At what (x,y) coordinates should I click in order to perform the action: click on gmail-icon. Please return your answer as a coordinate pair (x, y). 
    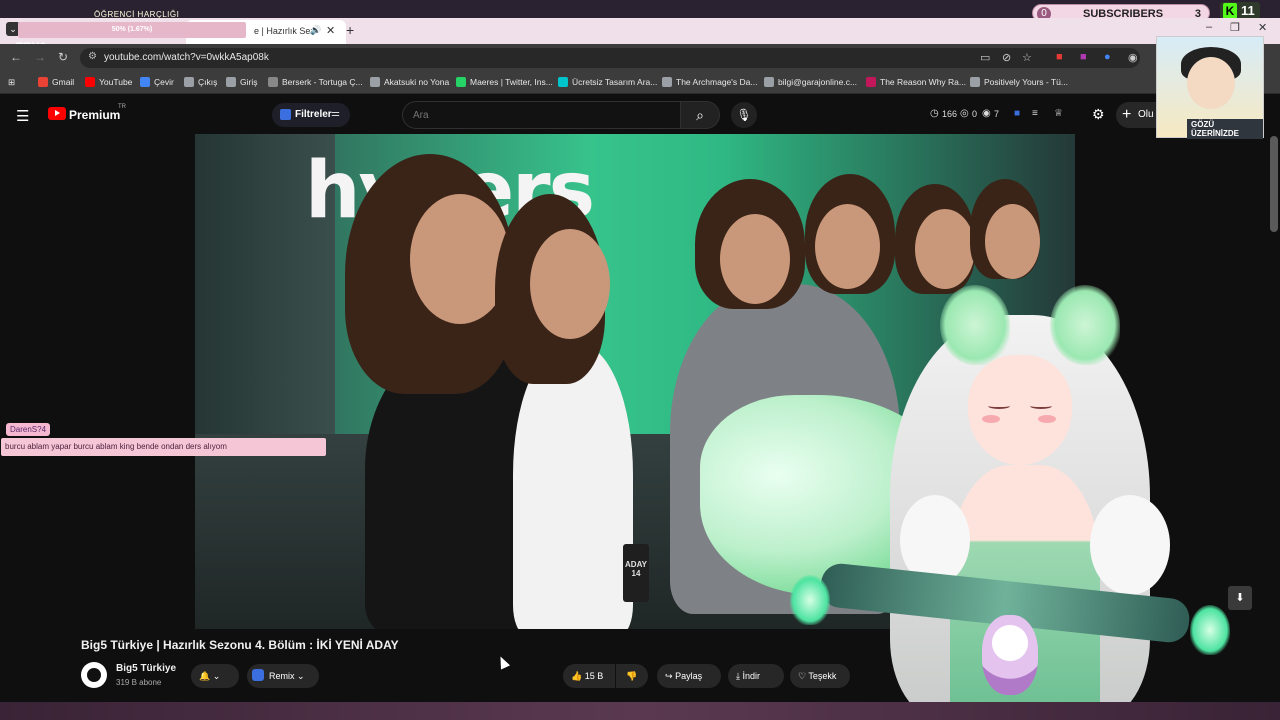
    Looking at the image, I should click on (43, 82).